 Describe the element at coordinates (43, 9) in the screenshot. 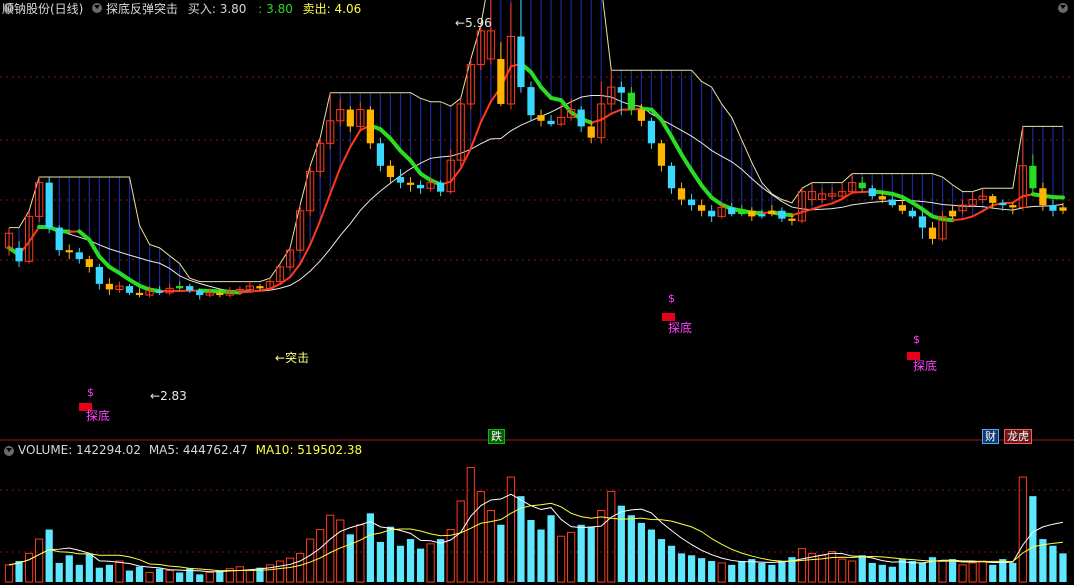

I see `stock-name: 顺钠股份(日线)` at that location.